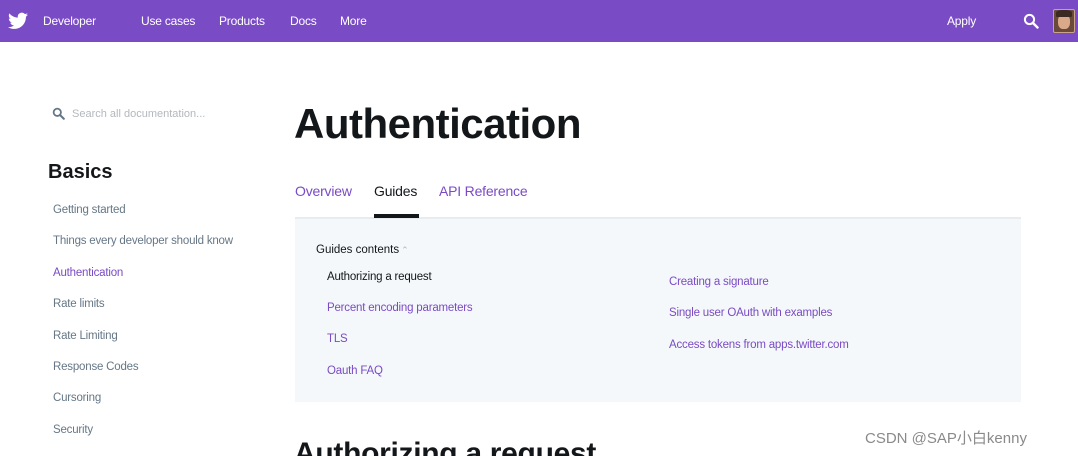  Describe the element at coordinates (759, 345) in the screenshot. I see `guide-link-access-tokens: Access tokens from apps.twitter.com` at that location.